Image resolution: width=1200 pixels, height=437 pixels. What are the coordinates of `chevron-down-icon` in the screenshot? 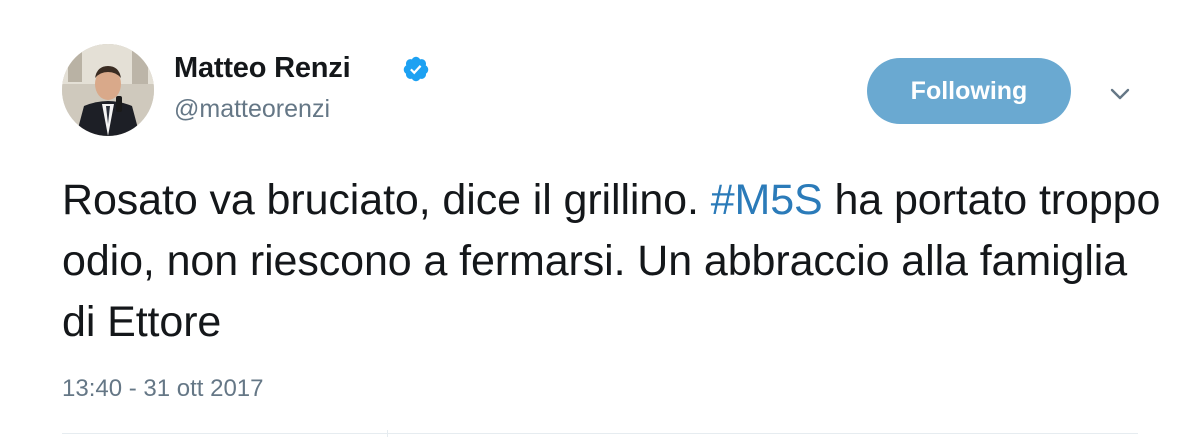 It's located at (1120, 94).